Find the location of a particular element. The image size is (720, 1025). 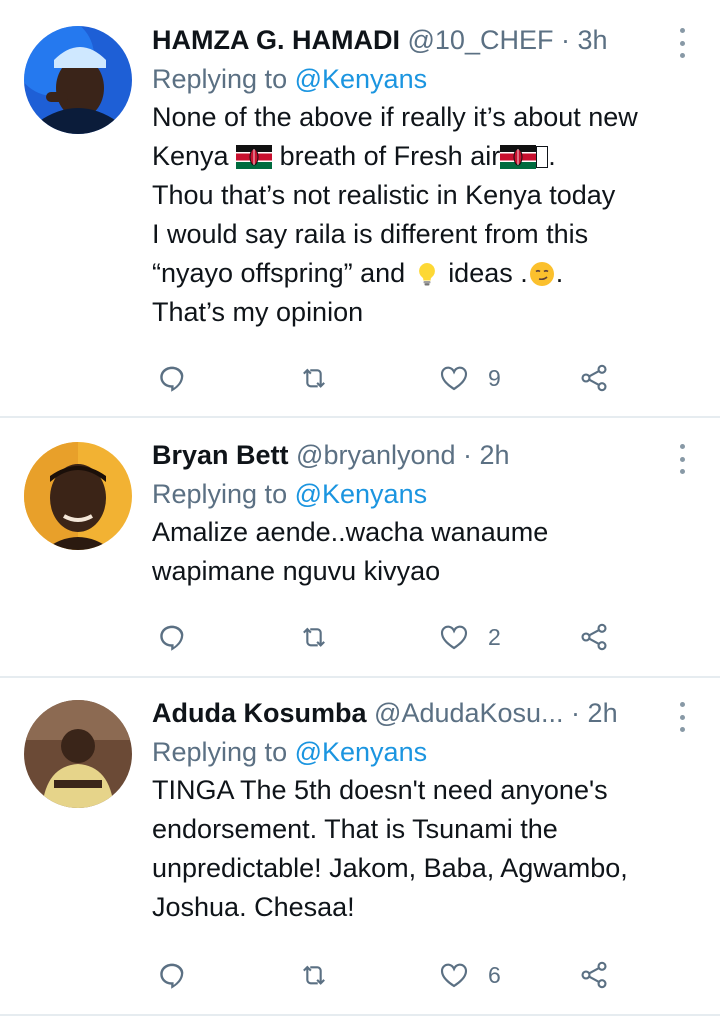

like-count: 2 is located at coordinates (494, 636).